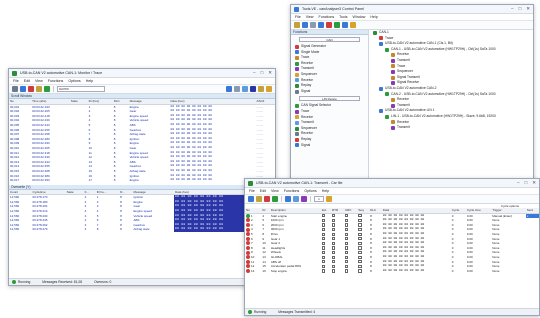  I want to click on grid-icon, so click(313, 25).